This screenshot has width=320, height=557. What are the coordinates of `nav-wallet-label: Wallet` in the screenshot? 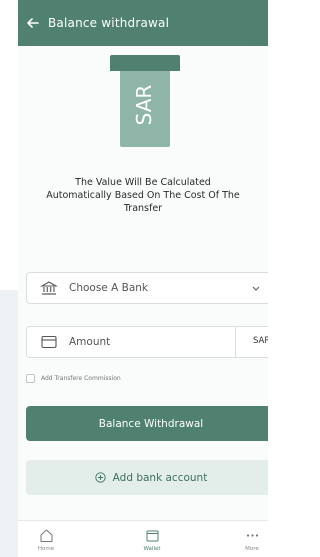 It's located at (152, 549).